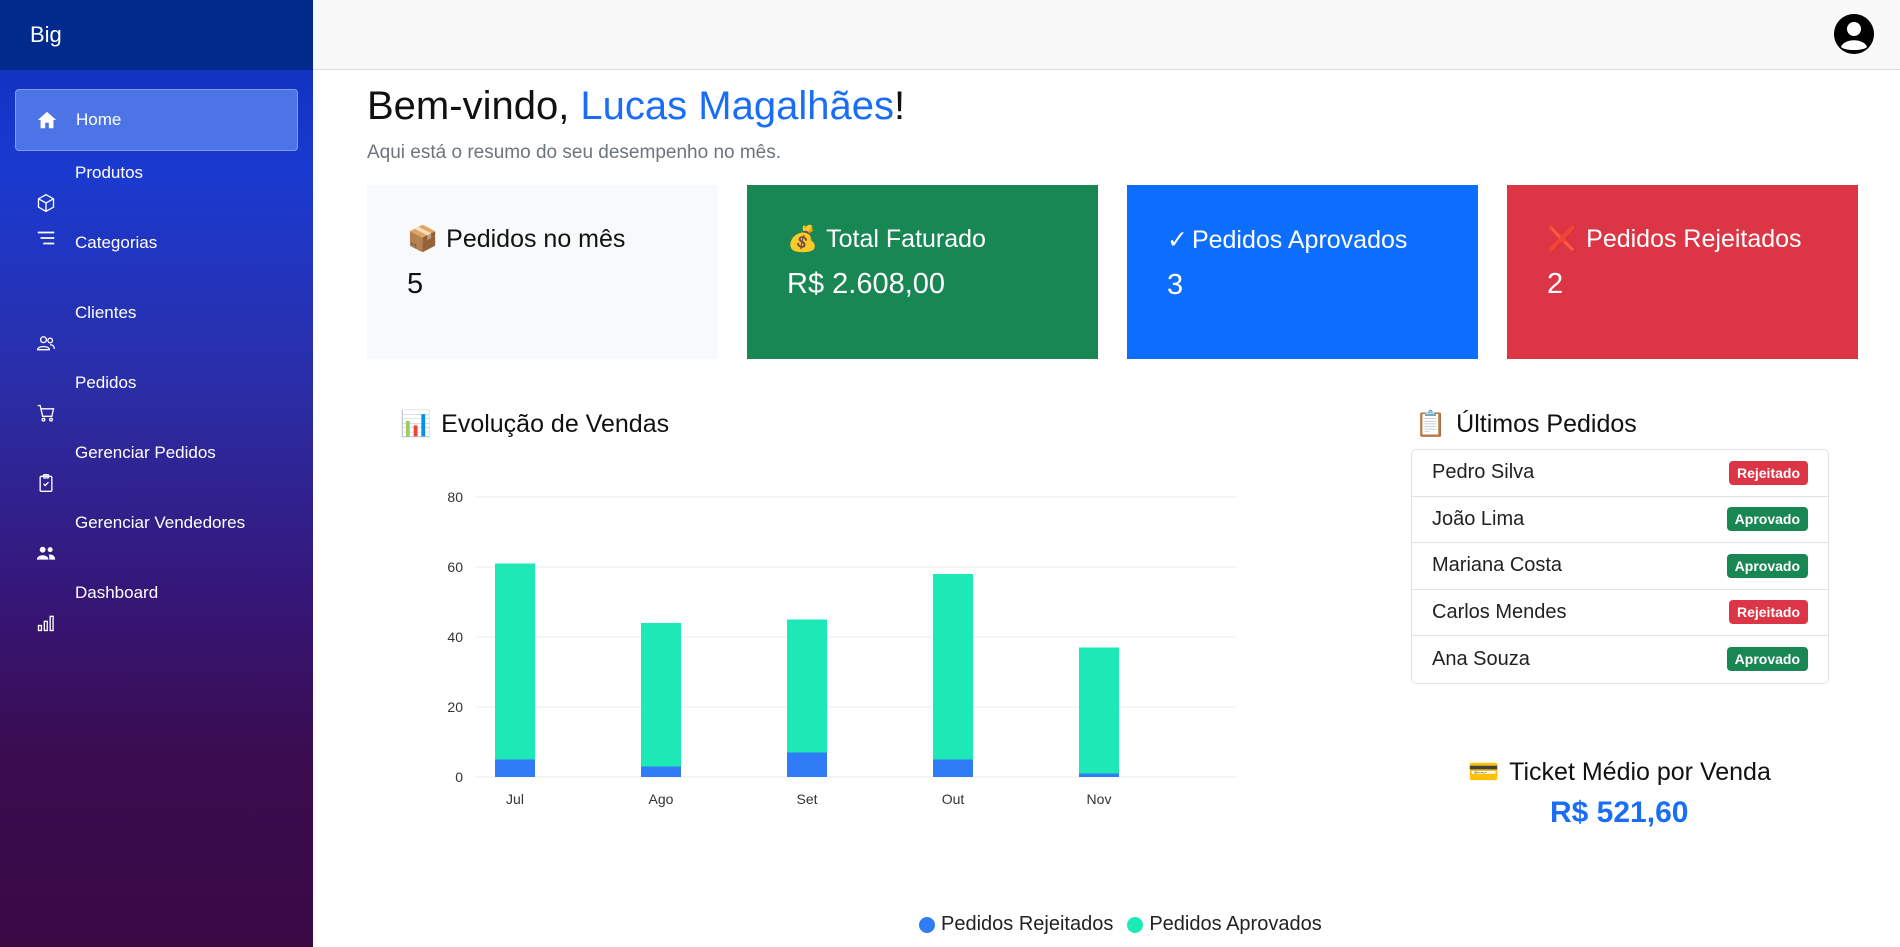 The height and width of the screenshot is (947, 1900). What do you see at coordinates (455, 497) in the screenshot?
I see `y-tick-label: 80` at bounding box center [455, 497].